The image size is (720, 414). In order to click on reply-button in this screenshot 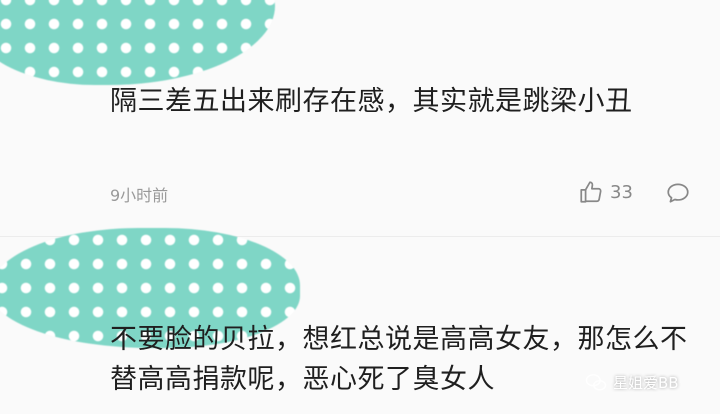, I will do `click(678, 195)`.